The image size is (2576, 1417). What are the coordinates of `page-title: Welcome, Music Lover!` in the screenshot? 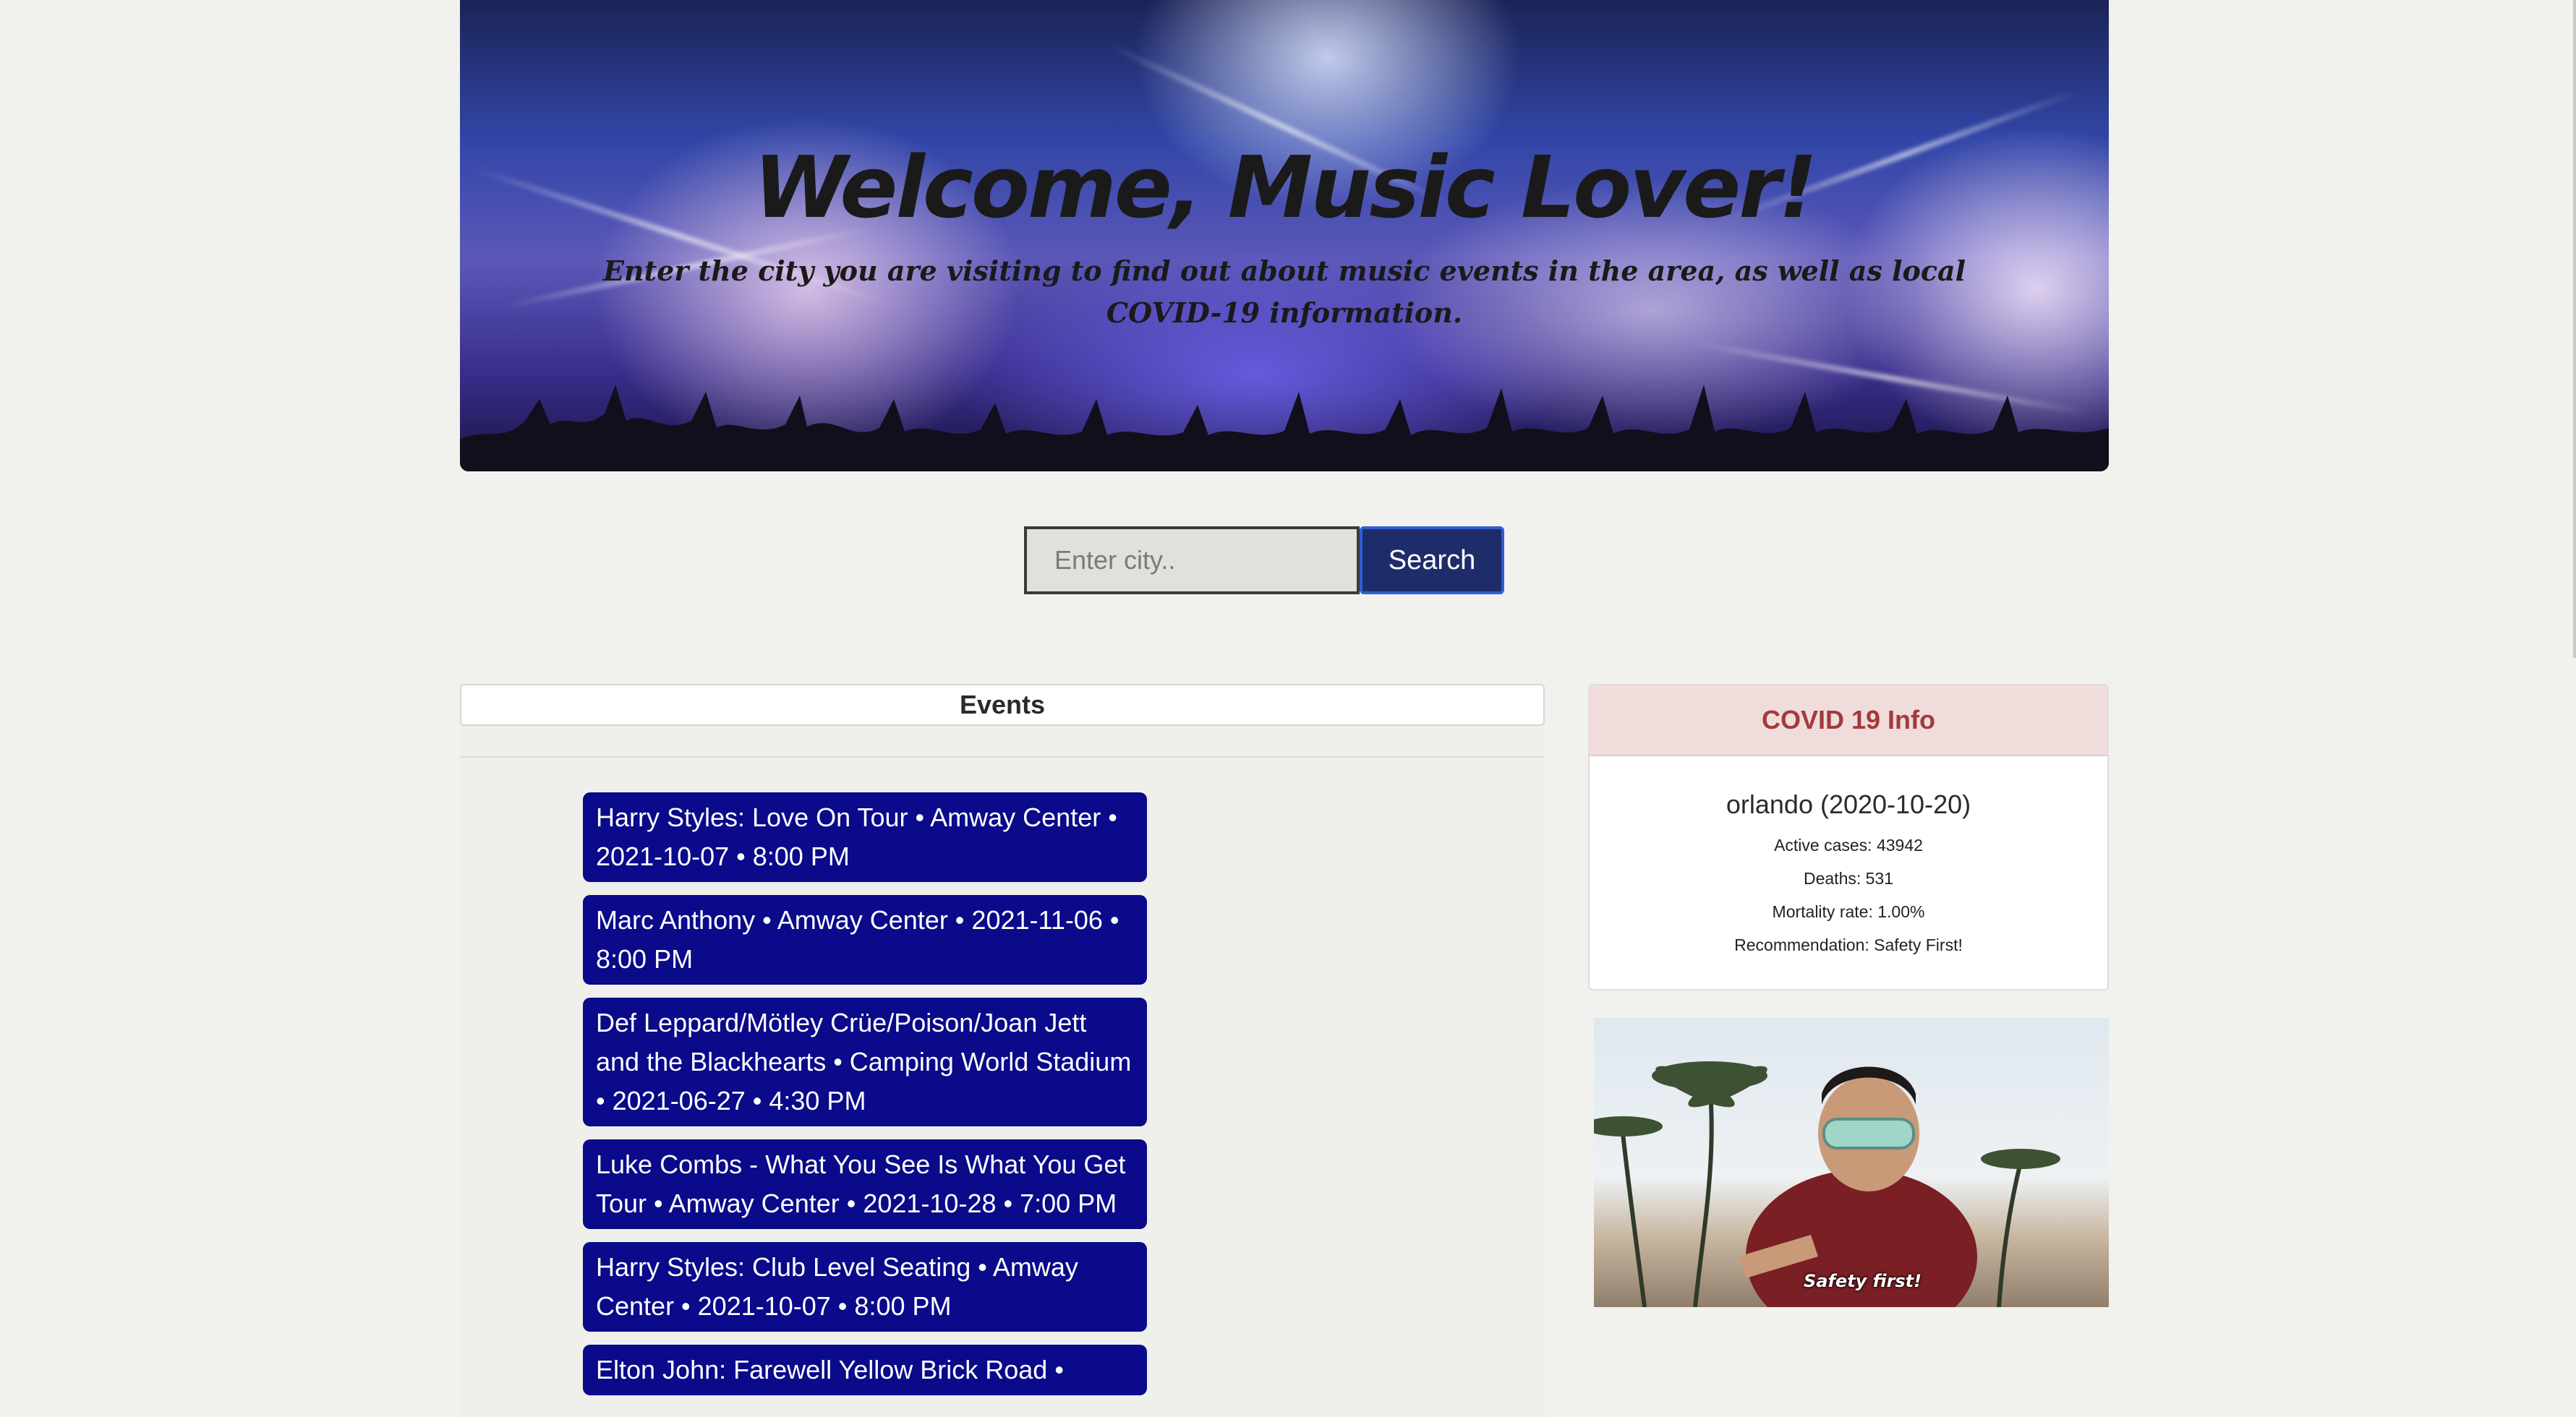 It's located at (1285, 187).